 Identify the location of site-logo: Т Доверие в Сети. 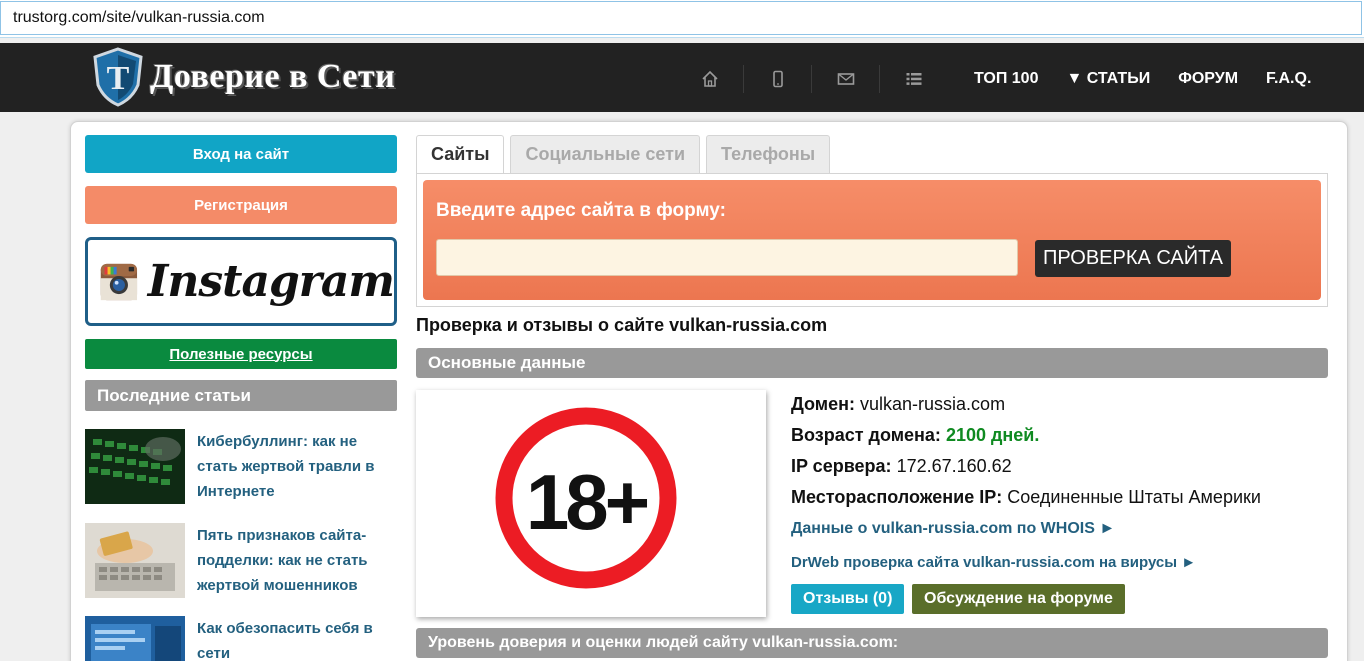
(243, 77).